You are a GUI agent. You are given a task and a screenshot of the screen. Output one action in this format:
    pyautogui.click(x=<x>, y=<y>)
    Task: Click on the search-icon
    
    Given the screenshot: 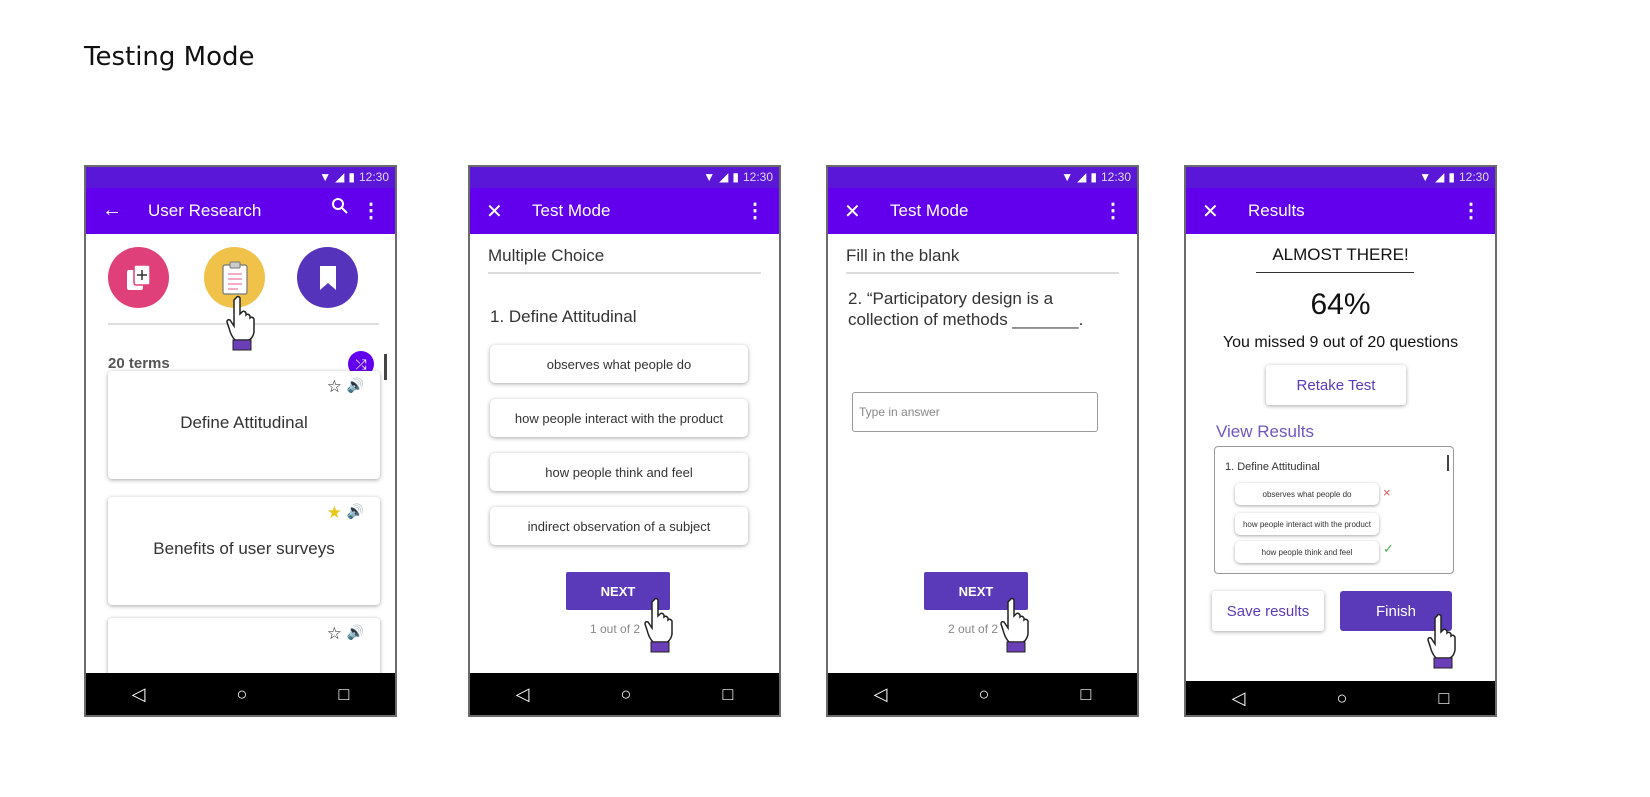 What is the action you would take?
    pyautogui.click(x=340, y=208)
    